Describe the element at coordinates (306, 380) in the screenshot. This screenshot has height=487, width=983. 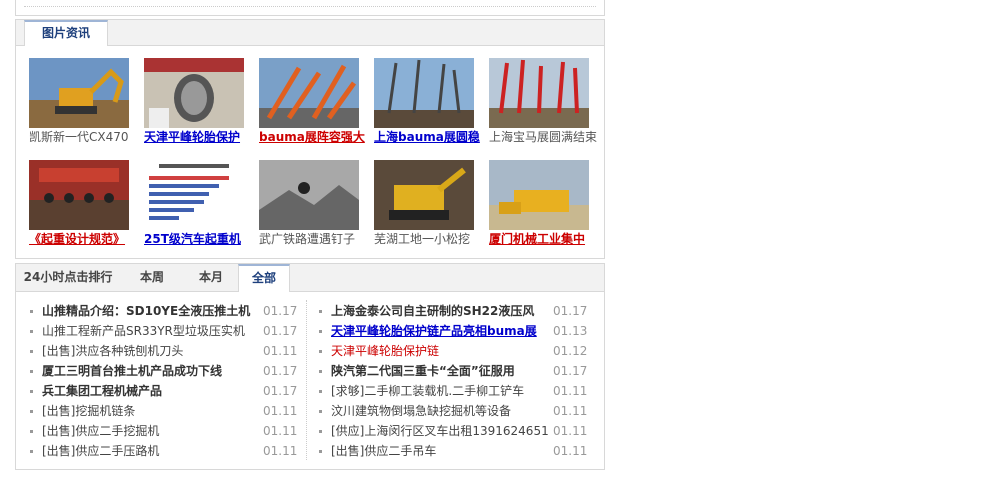
I see `column-divider` at that location.